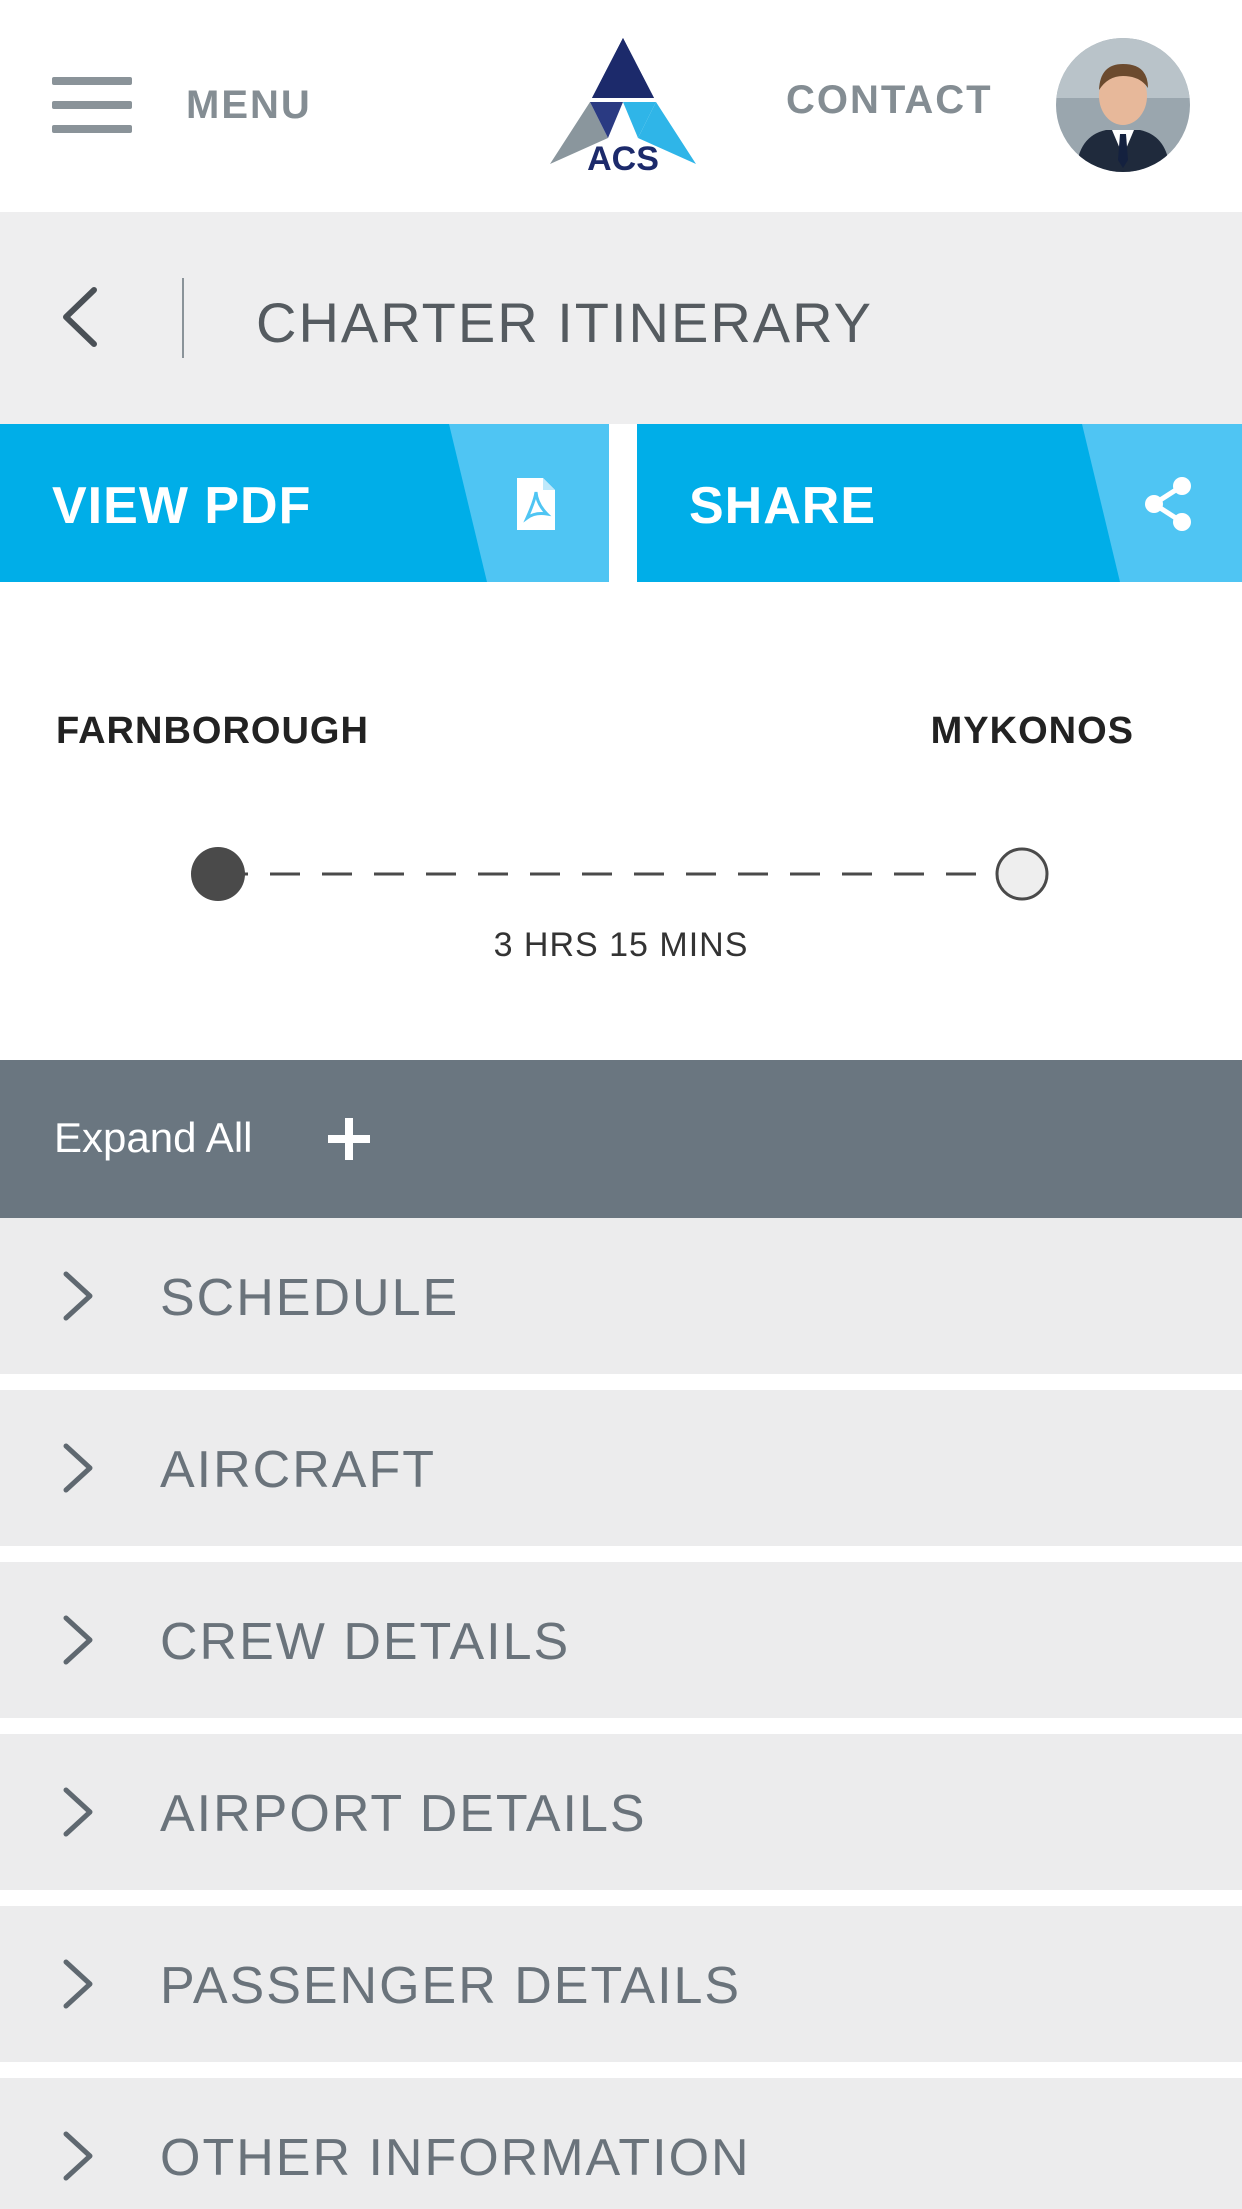 The width and height of the screenshot is (1242, 2209). I want to click on title-bar: CHARTER ITINERARY, so click(621, 318).